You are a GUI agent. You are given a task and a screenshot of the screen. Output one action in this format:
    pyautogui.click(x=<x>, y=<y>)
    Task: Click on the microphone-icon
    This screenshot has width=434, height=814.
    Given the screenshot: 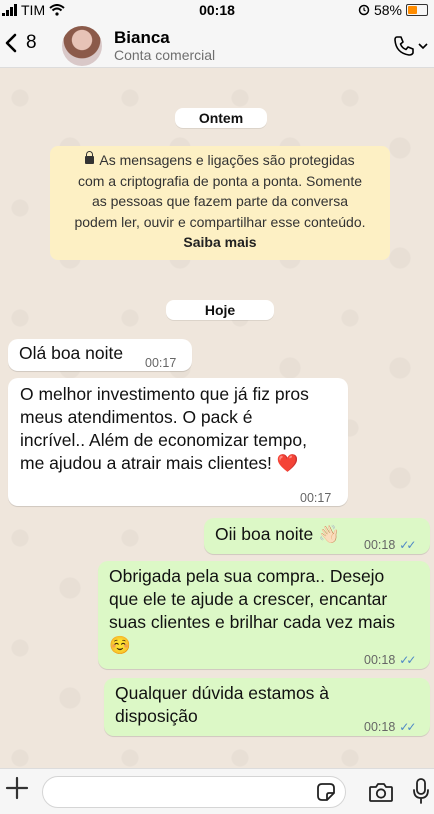 What is the action you would take?
    pyautogui.click(x=421, y=791)
    